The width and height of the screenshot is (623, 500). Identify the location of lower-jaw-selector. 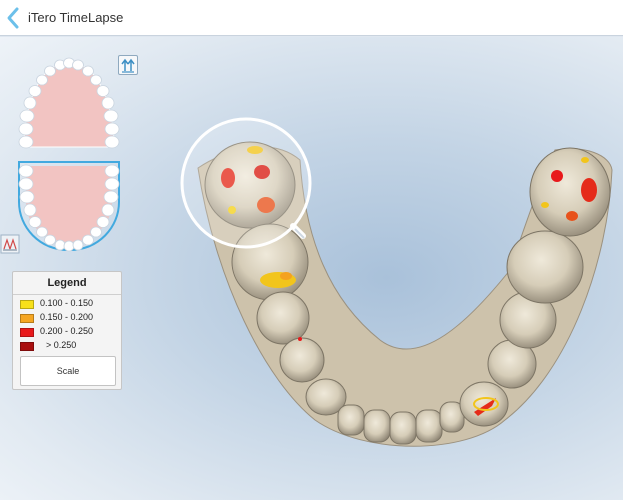
(69, 206).